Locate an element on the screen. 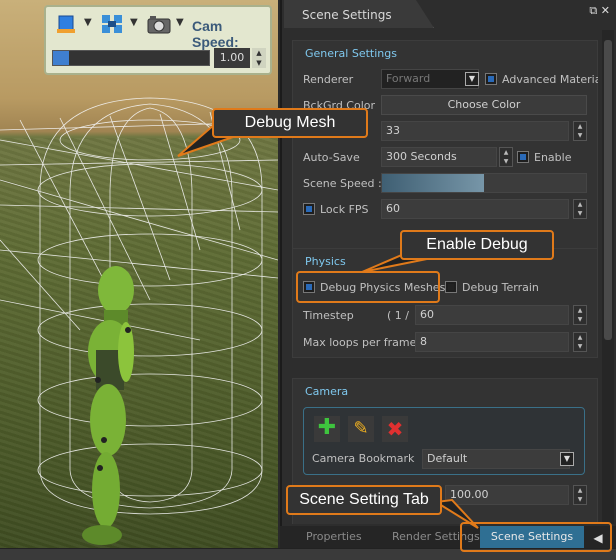 This screenshot has height=560, width=616. lock-fps-stepper: ▲ ▼ is located at coordinates (580, 209).